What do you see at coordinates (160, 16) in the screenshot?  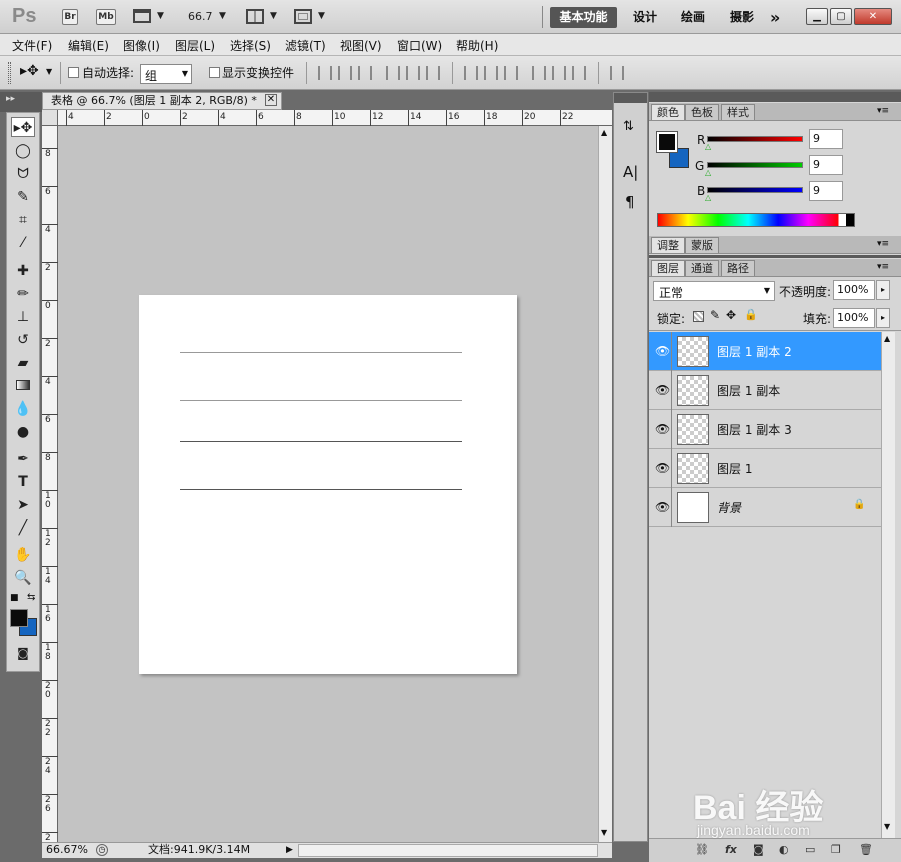 I see `view-extras-dropdown-icon: ▼` at bounding box center [160, 16].